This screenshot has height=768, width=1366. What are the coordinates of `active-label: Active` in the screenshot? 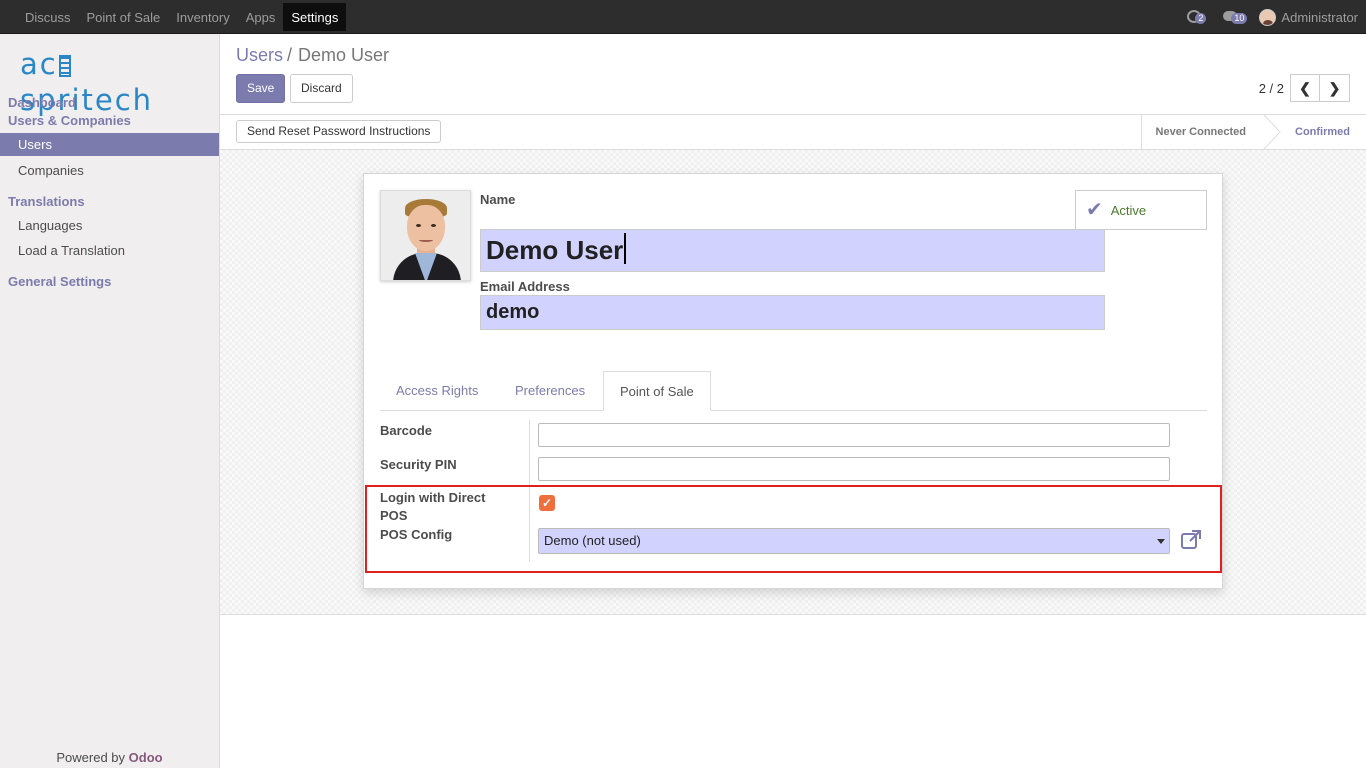 It's located at (1128, 210).